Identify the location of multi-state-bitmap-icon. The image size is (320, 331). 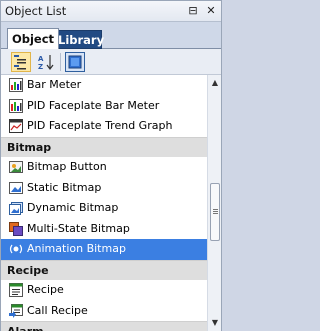
(16, 228).